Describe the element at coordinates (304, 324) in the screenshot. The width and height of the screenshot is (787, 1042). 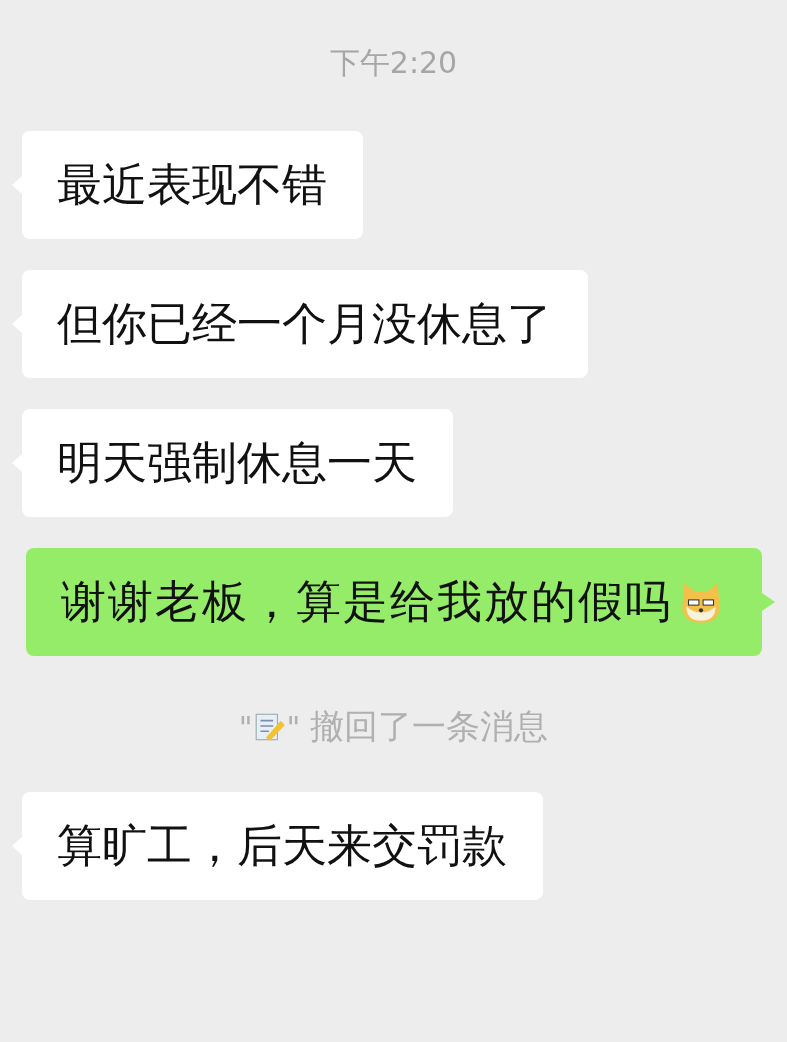
I see `message-text: 但你已经一个月没休息了` at that location.